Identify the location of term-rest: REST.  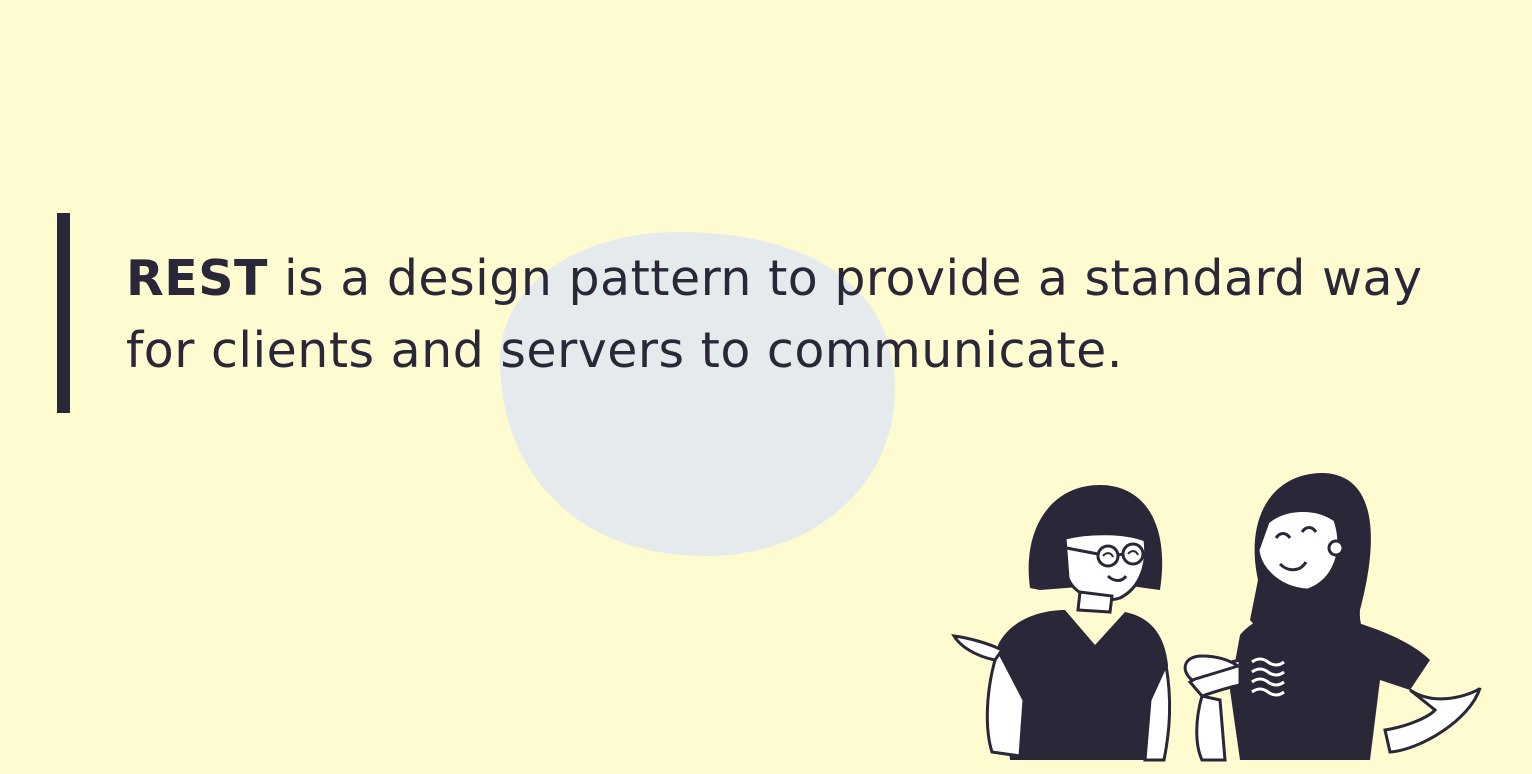
(197, 278).